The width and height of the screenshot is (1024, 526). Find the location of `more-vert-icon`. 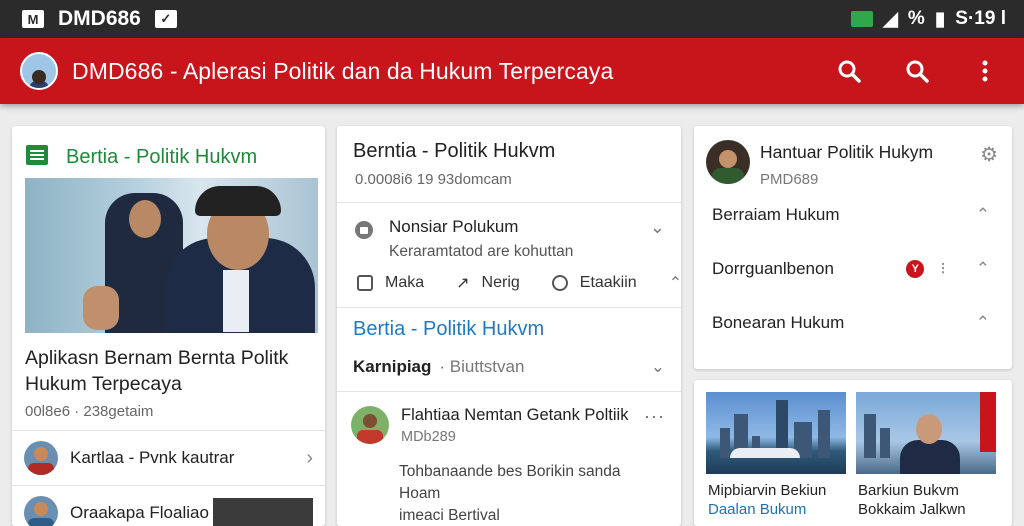

more-vert-icon is located at coordinates (985, 71).